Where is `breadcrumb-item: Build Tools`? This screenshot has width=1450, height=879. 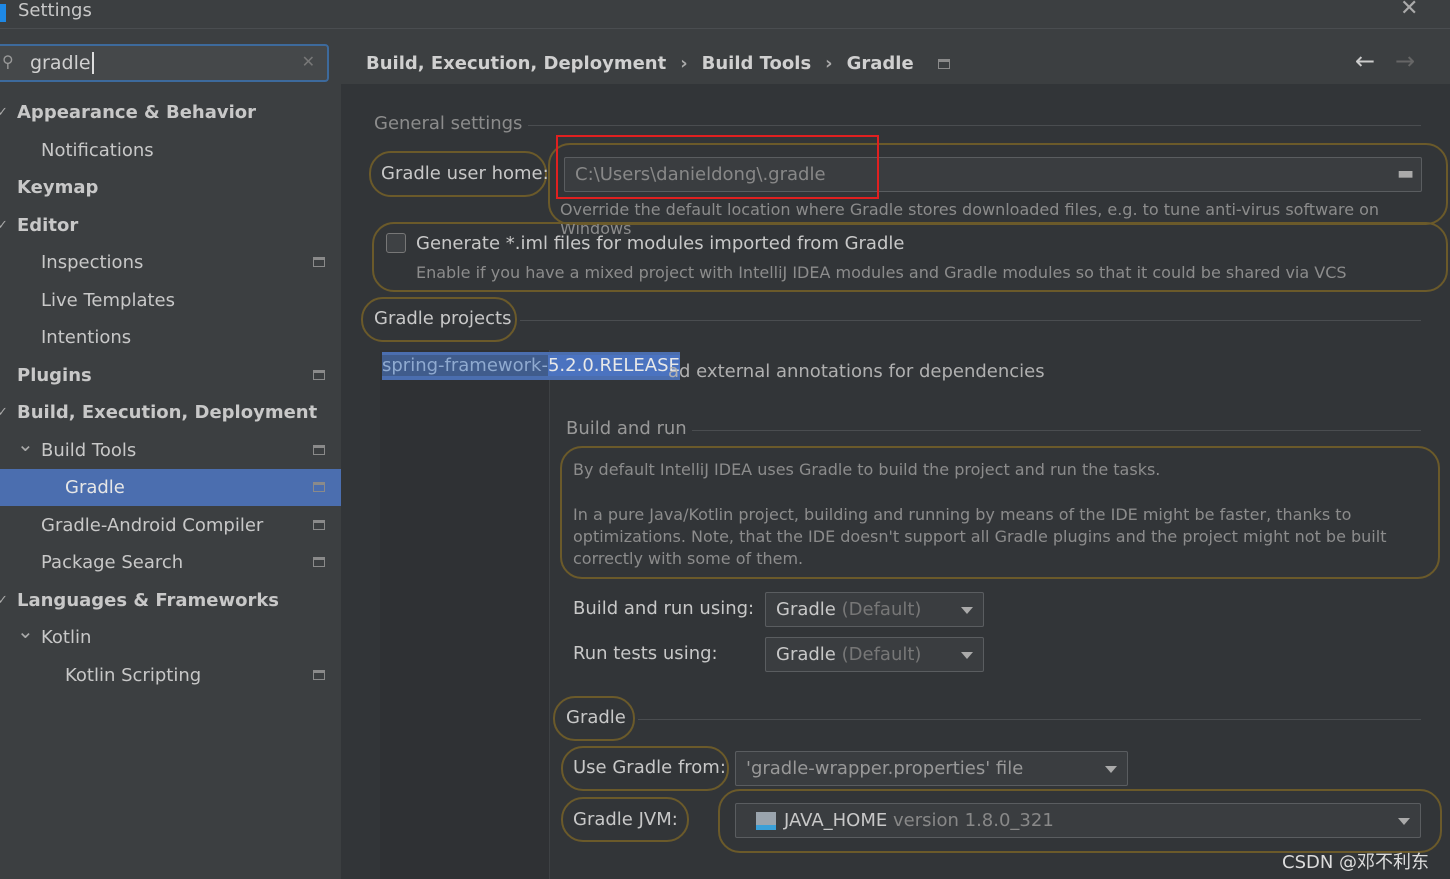
breadcrumb-item: Build Tools is located at coordinates (757, 63).